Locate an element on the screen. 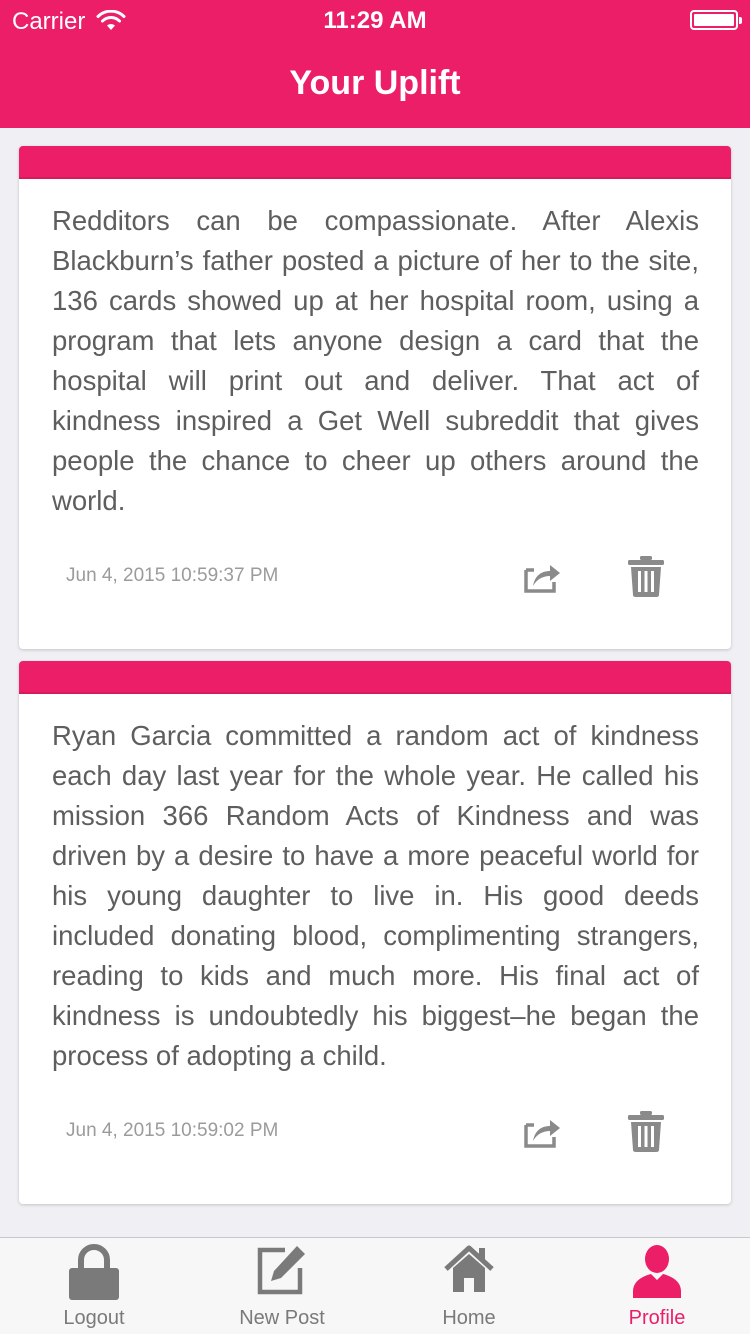 This screenshot has width=750, height=1334. tab-logout: Logout is located at coordinates (94, 1286).